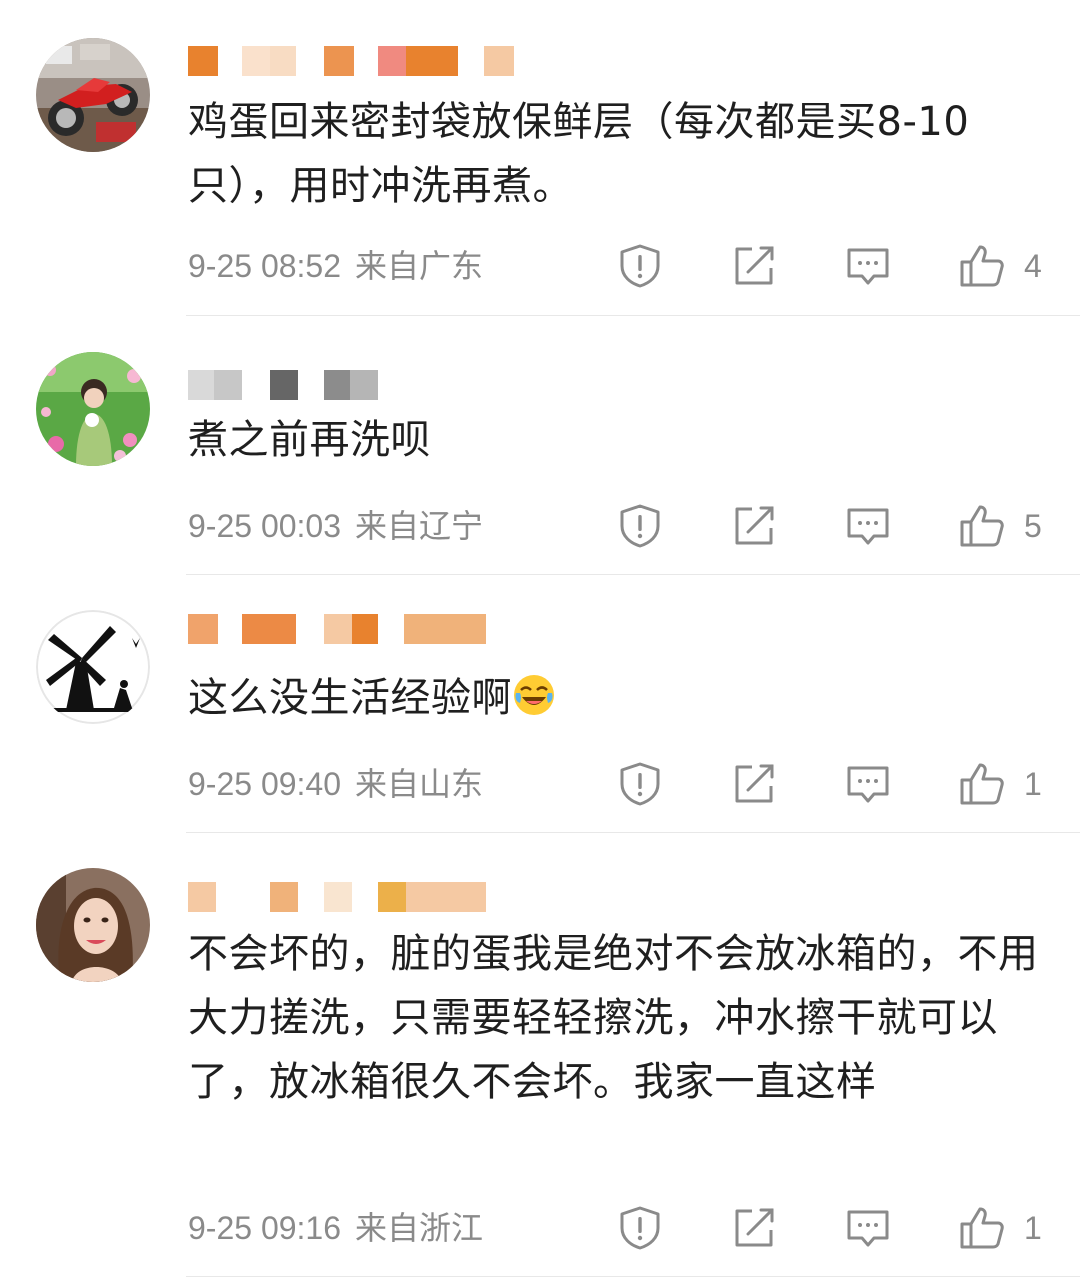  Describe the element at coordinates (93, 95) in the screenshot. I see `motorcycle-avatar-icon` at that location.